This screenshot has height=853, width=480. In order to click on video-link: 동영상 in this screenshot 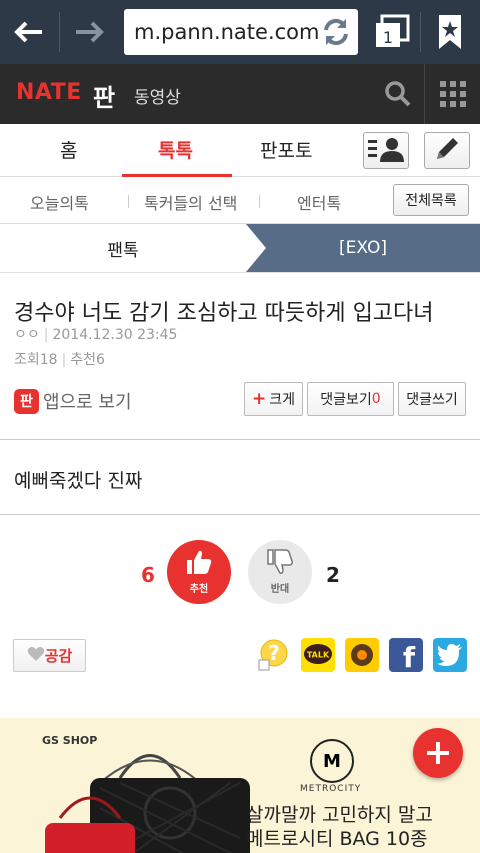, I will do `click(157, 95)`.